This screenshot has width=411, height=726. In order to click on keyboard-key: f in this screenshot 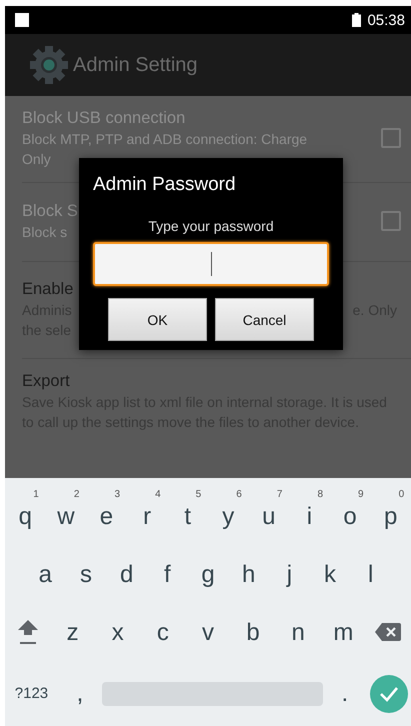, I will do `click(167, 570)`.